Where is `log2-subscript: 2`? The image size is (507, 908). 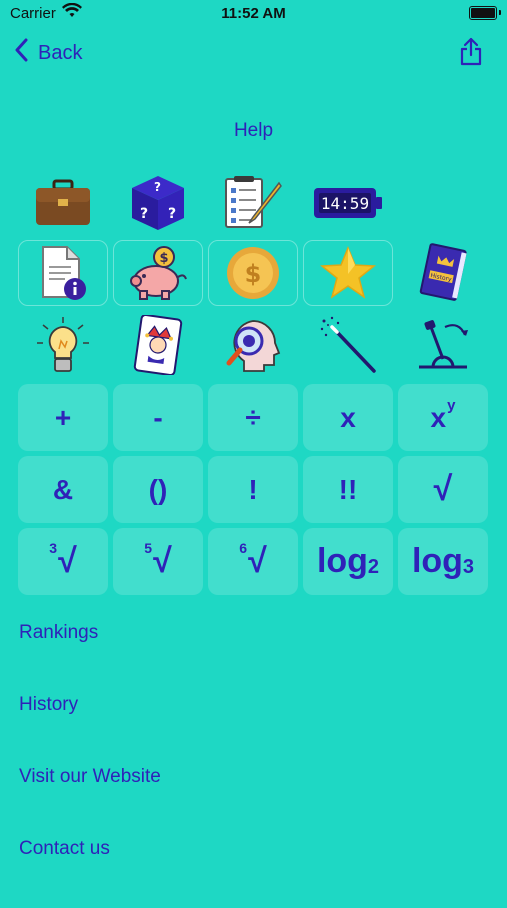
log2-subscript: 2 is located at coordinates (373, 567).